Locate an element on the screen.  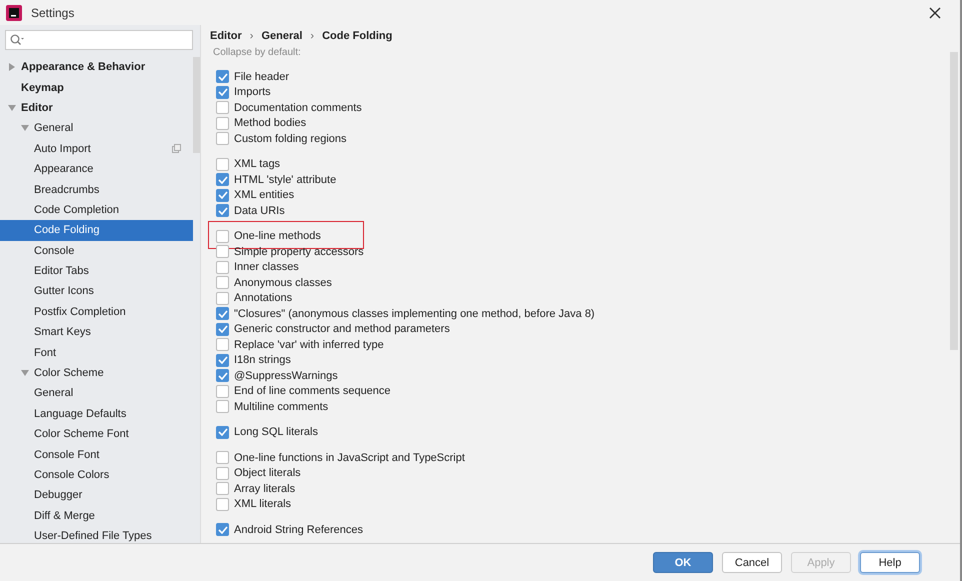
tree-item: Auto Import is located at coordinates (96, 148).